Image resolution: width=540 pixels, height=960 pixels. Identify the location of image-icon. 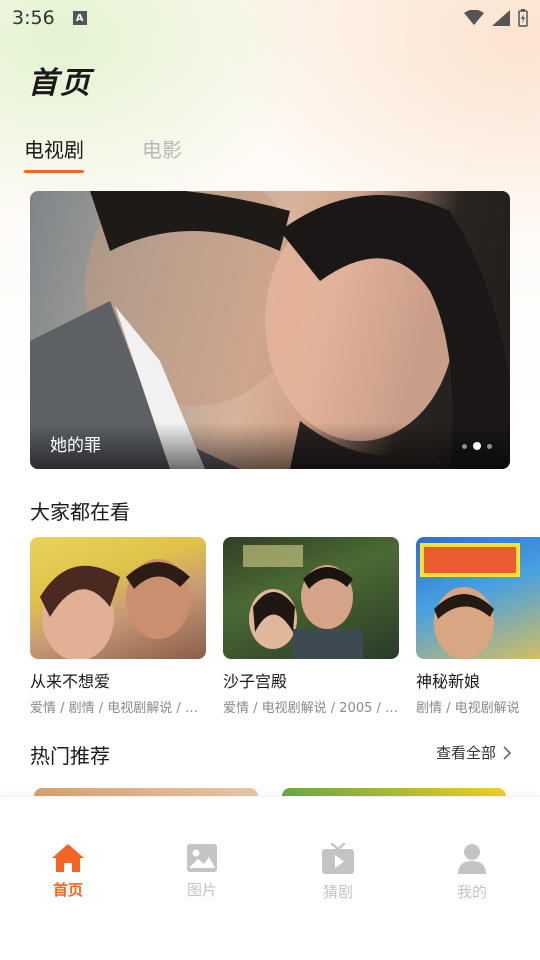
(202, 858).